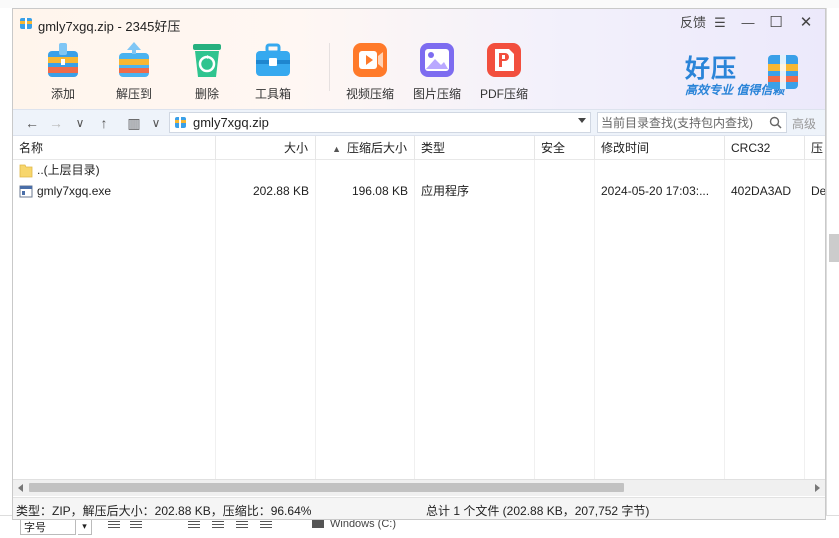 This screenshot has width=839, height=538. I want to click on forward-icon: →, so click(56, 123).